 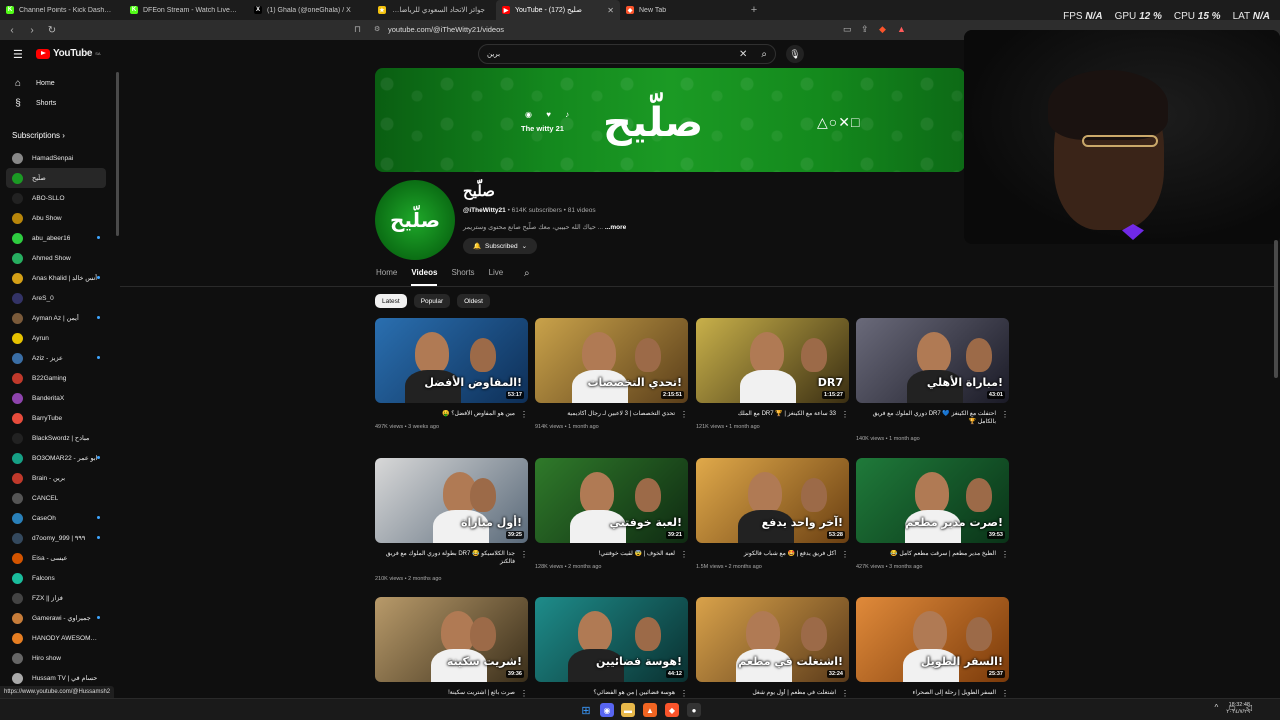 I want to click on share-icon: ⇪, so click(x=865, y=29).